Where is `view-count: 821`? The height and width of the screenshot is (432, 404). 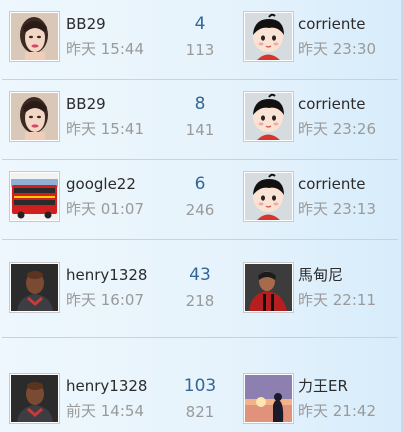 view-count: 821 is located at coordinates (200, 412).